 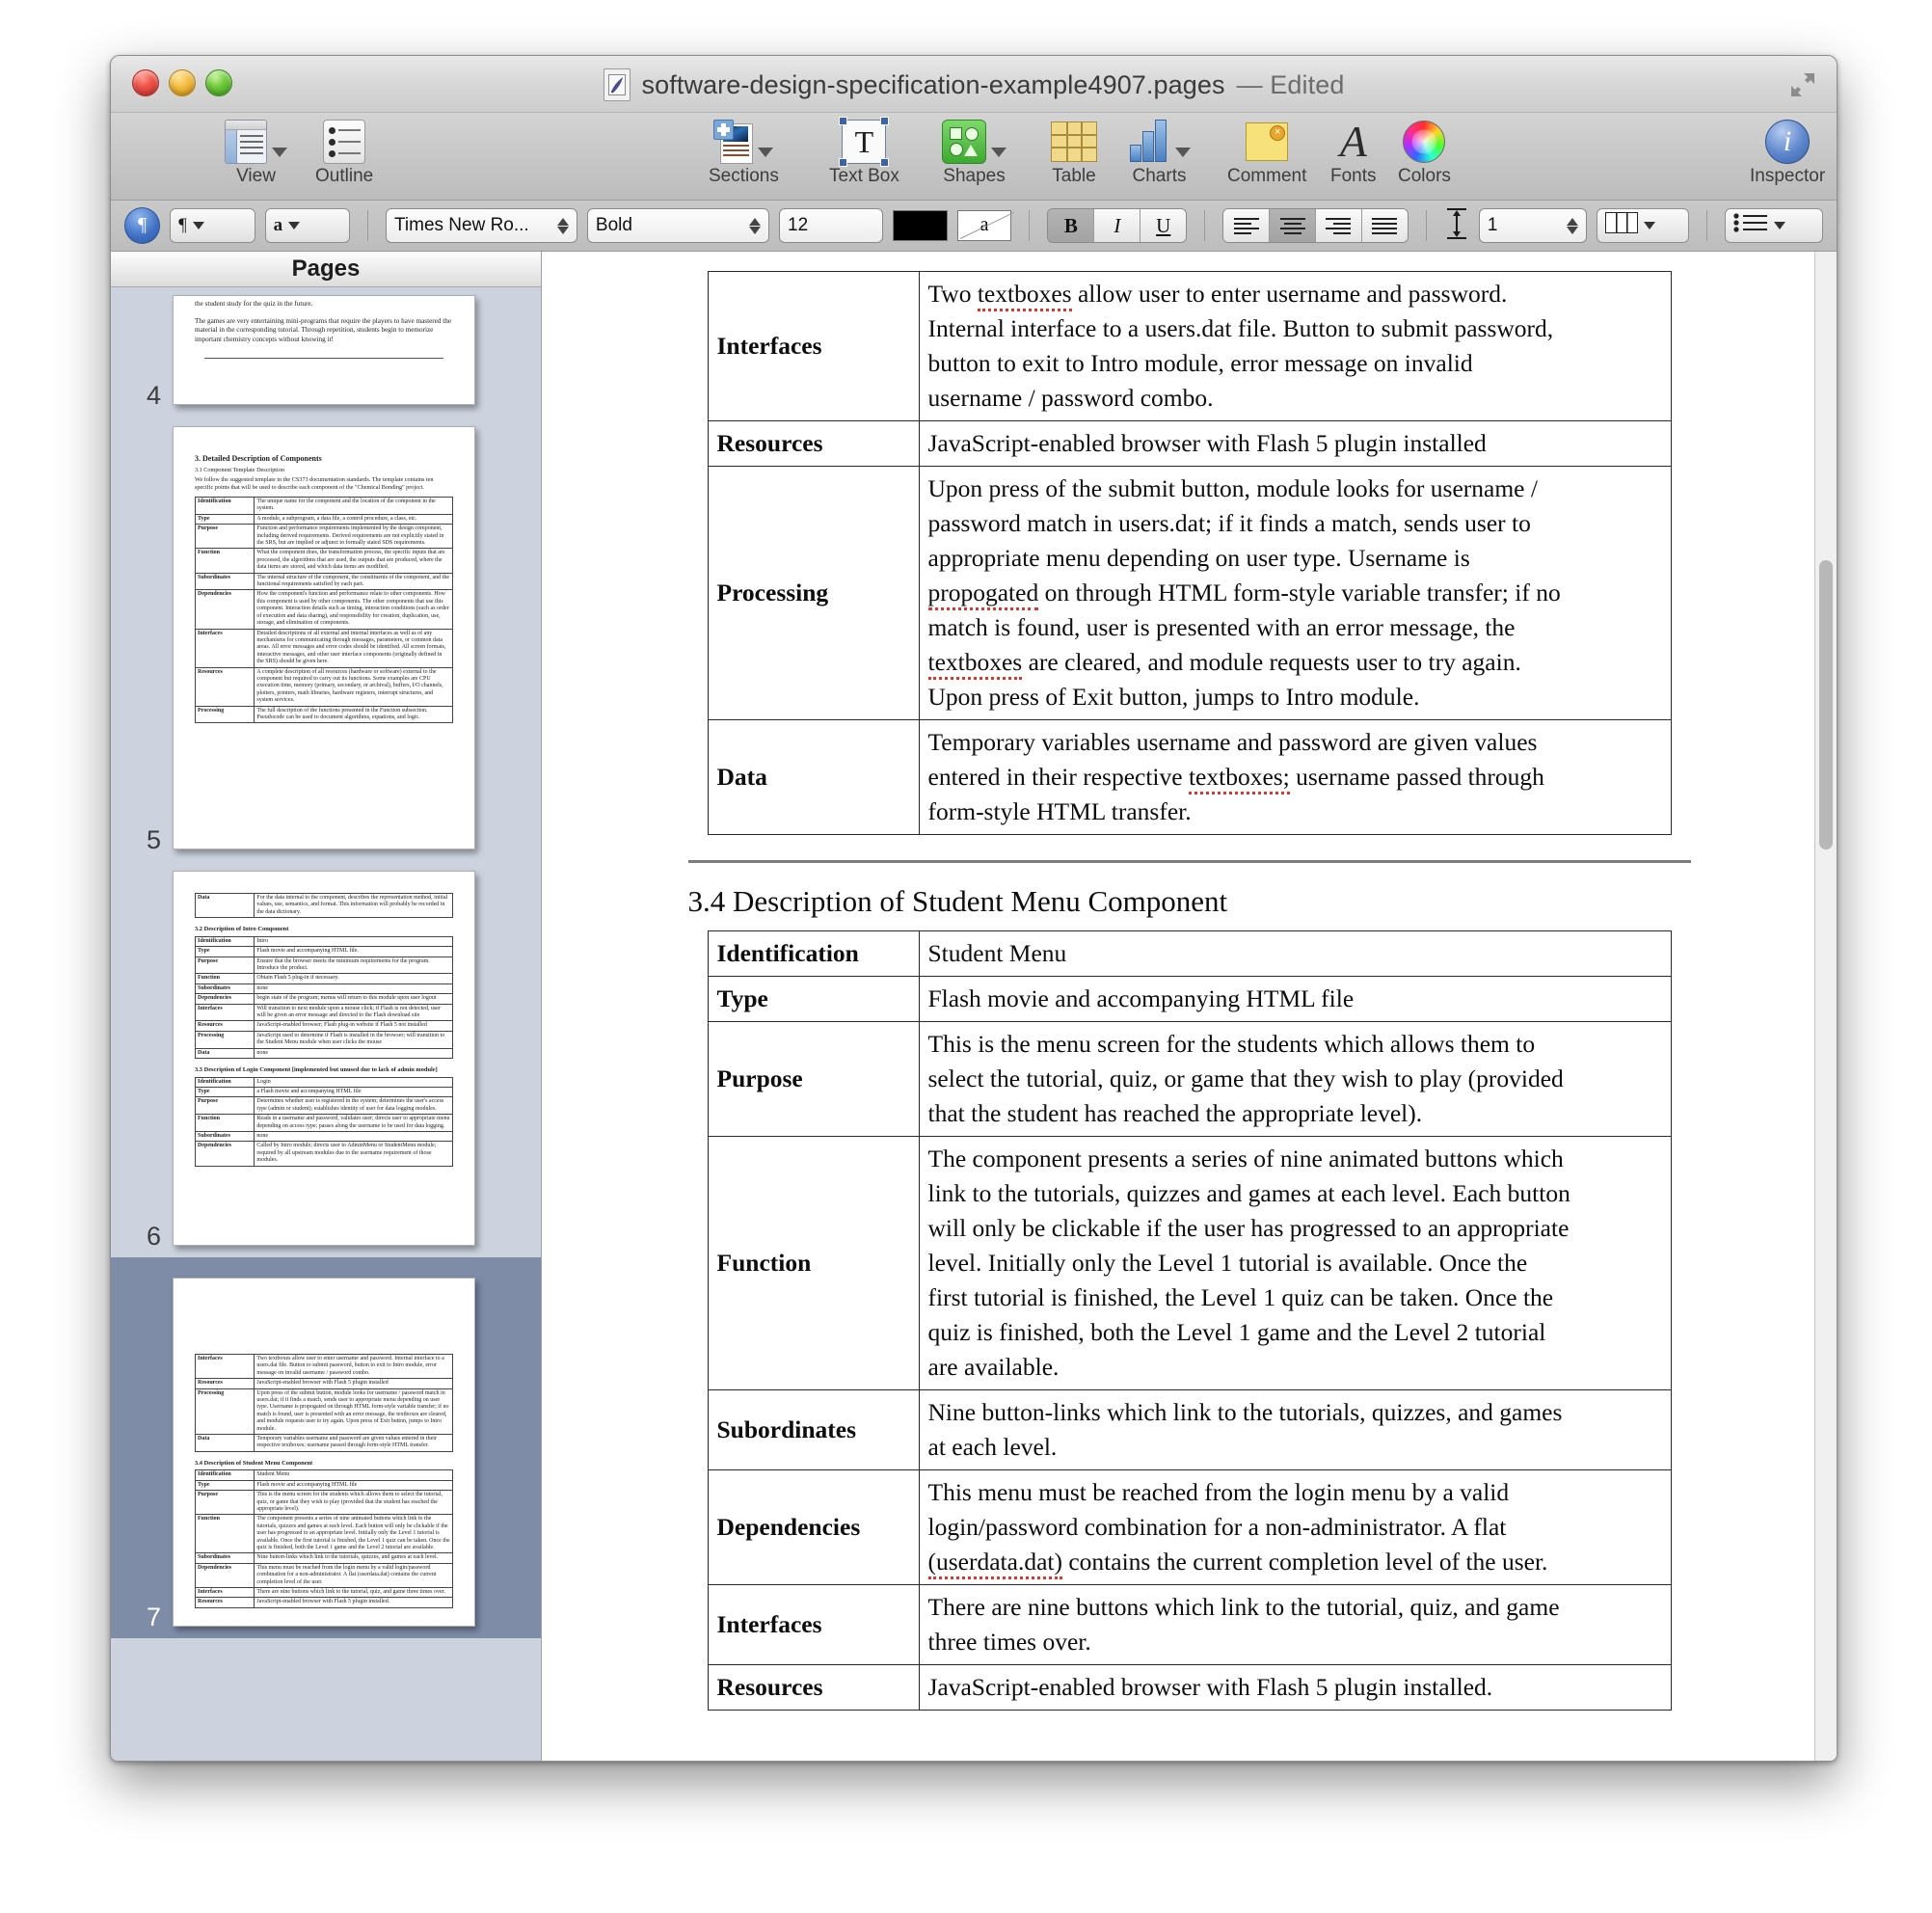 What do you see at coordinates (1339, 225) in the screenshot?
I see `align-right-button` at bounding box center [1339, 225].